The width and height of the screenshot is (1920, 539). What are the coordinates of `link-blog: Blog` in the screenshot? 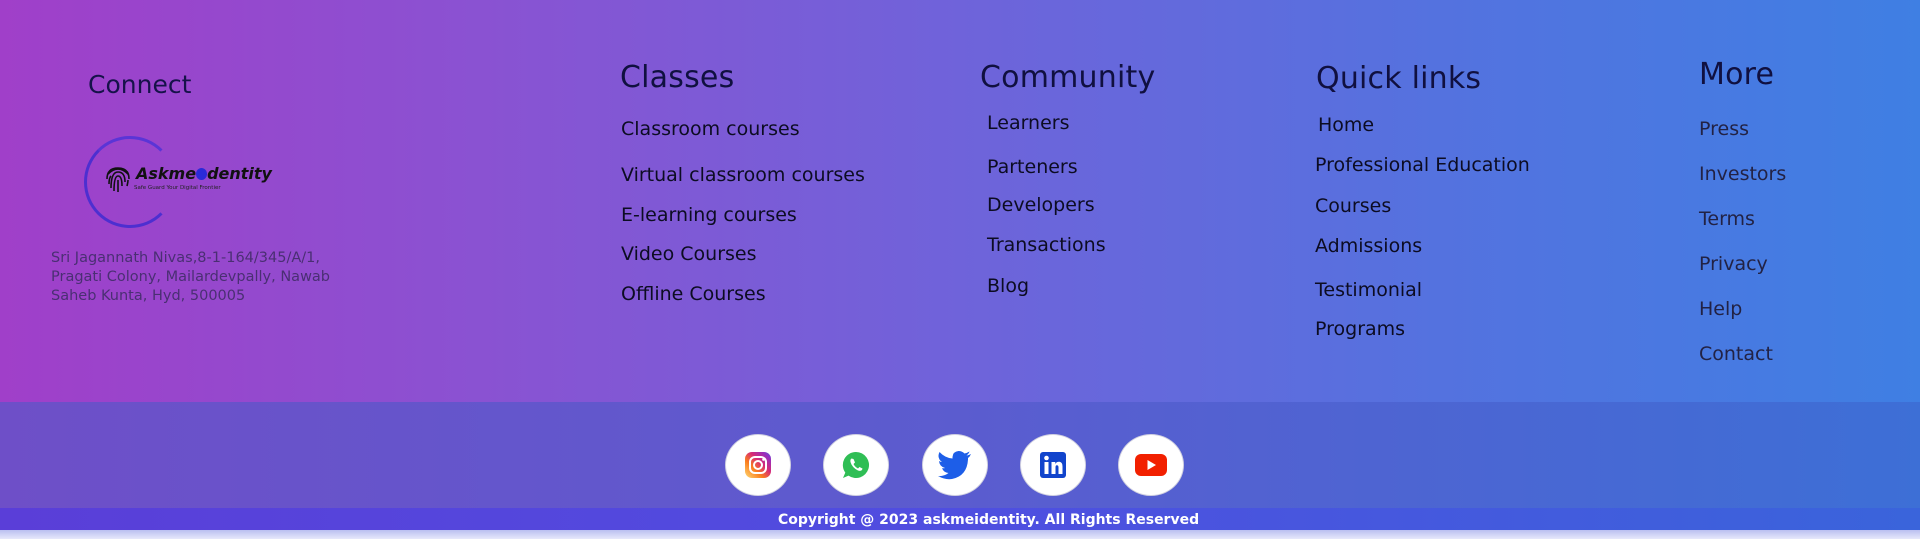 It's located at (1008, 286).